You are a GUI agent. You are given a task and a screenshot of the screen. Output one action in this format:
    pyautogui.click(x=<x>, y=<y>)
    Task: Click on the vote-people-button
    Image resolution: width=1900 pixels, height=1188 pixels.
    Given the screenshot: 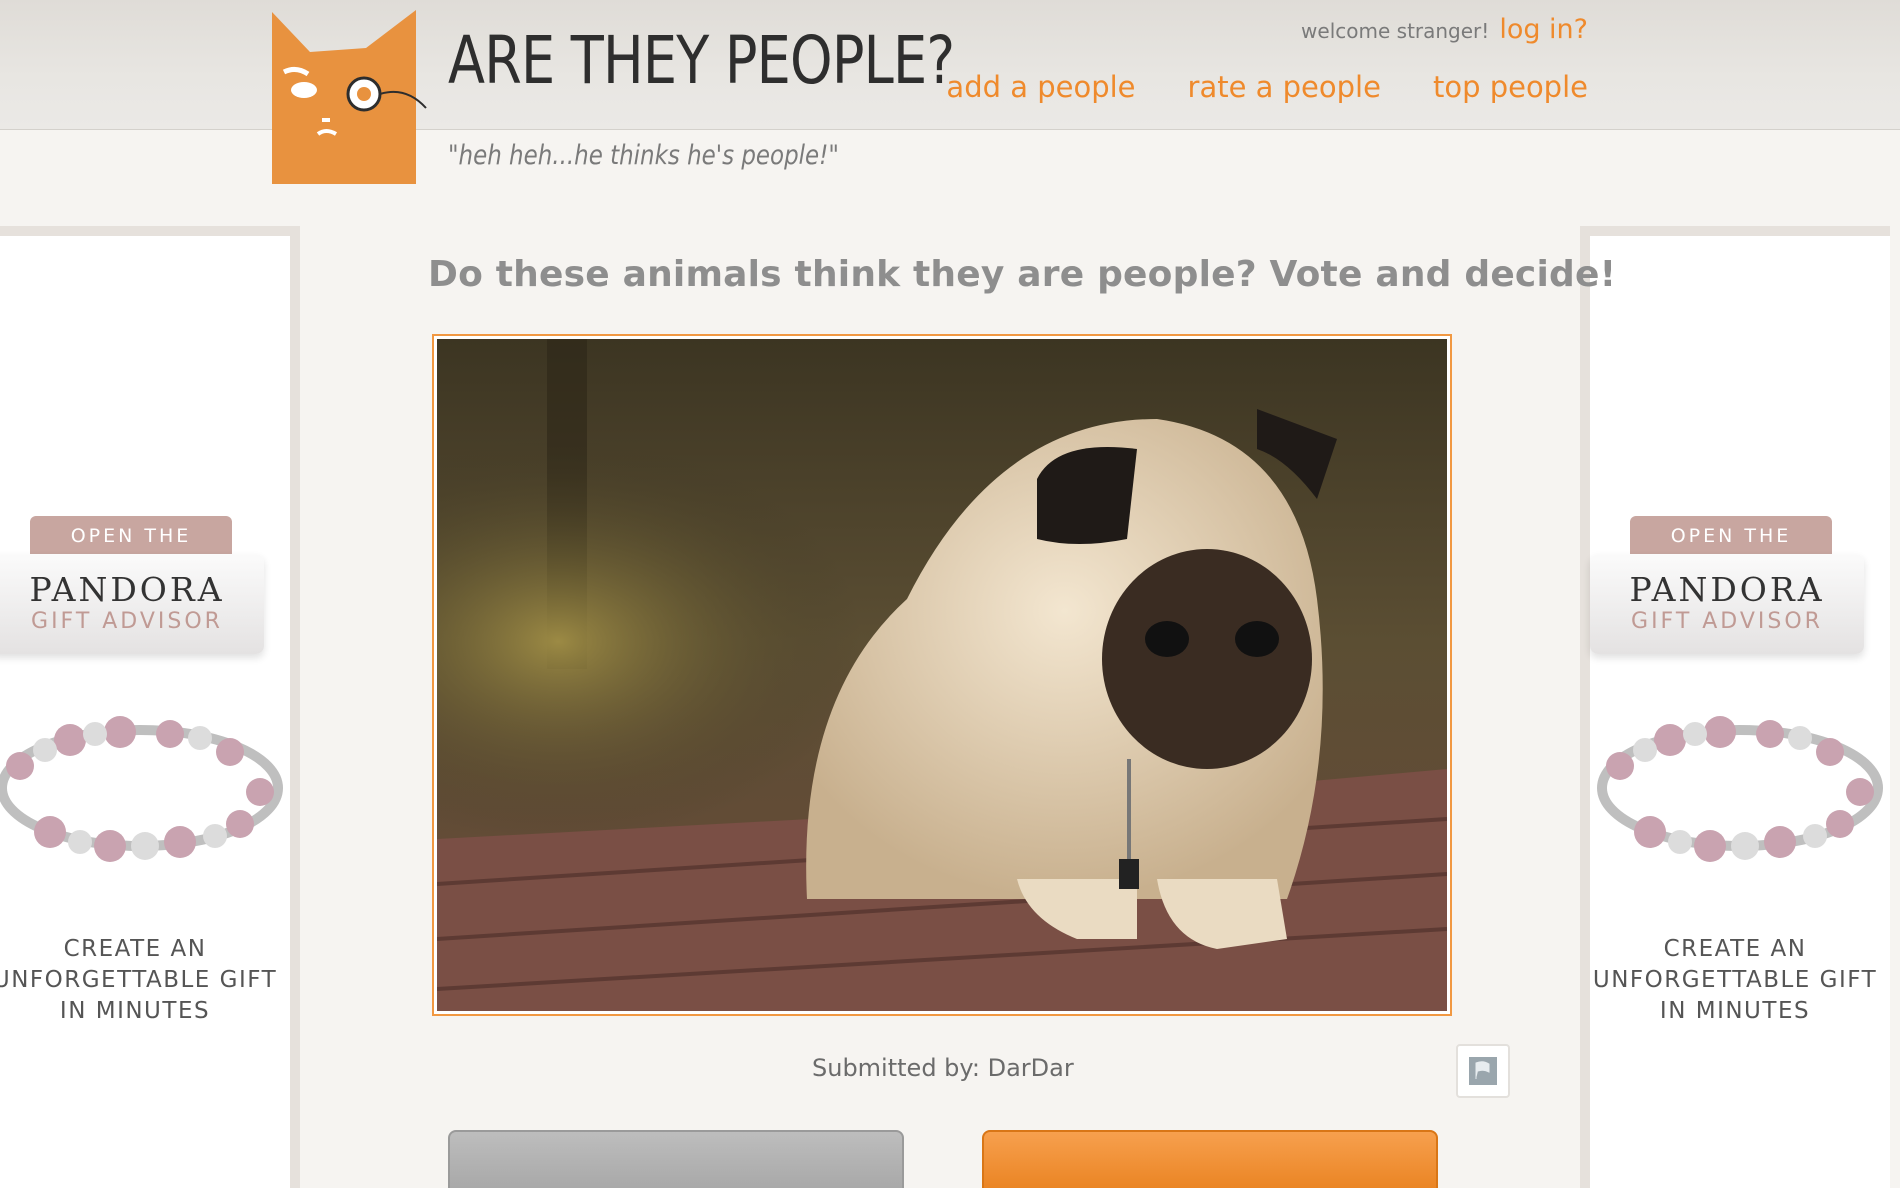 What is the action you would take?
    pyautogui.click(x=1210, y=1159)
    